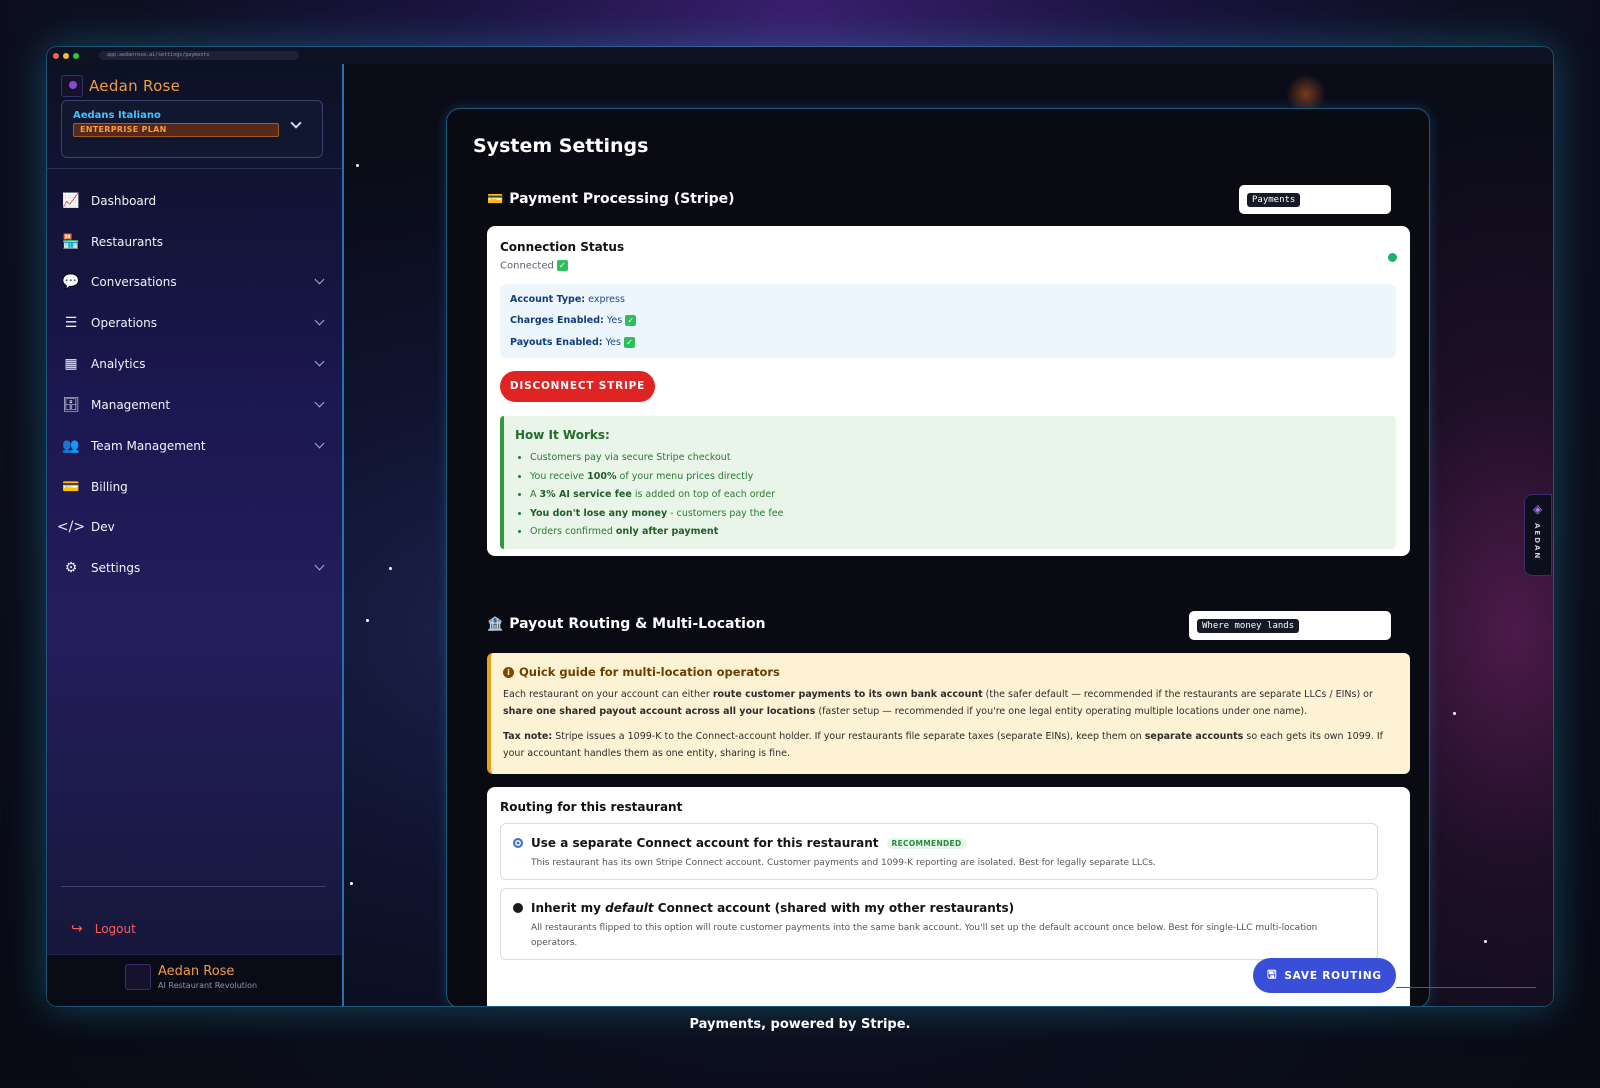  Describe the element at coordinates (118, 364) in the screenshot. I see `sidebar-item-label: Analytics` at that location.